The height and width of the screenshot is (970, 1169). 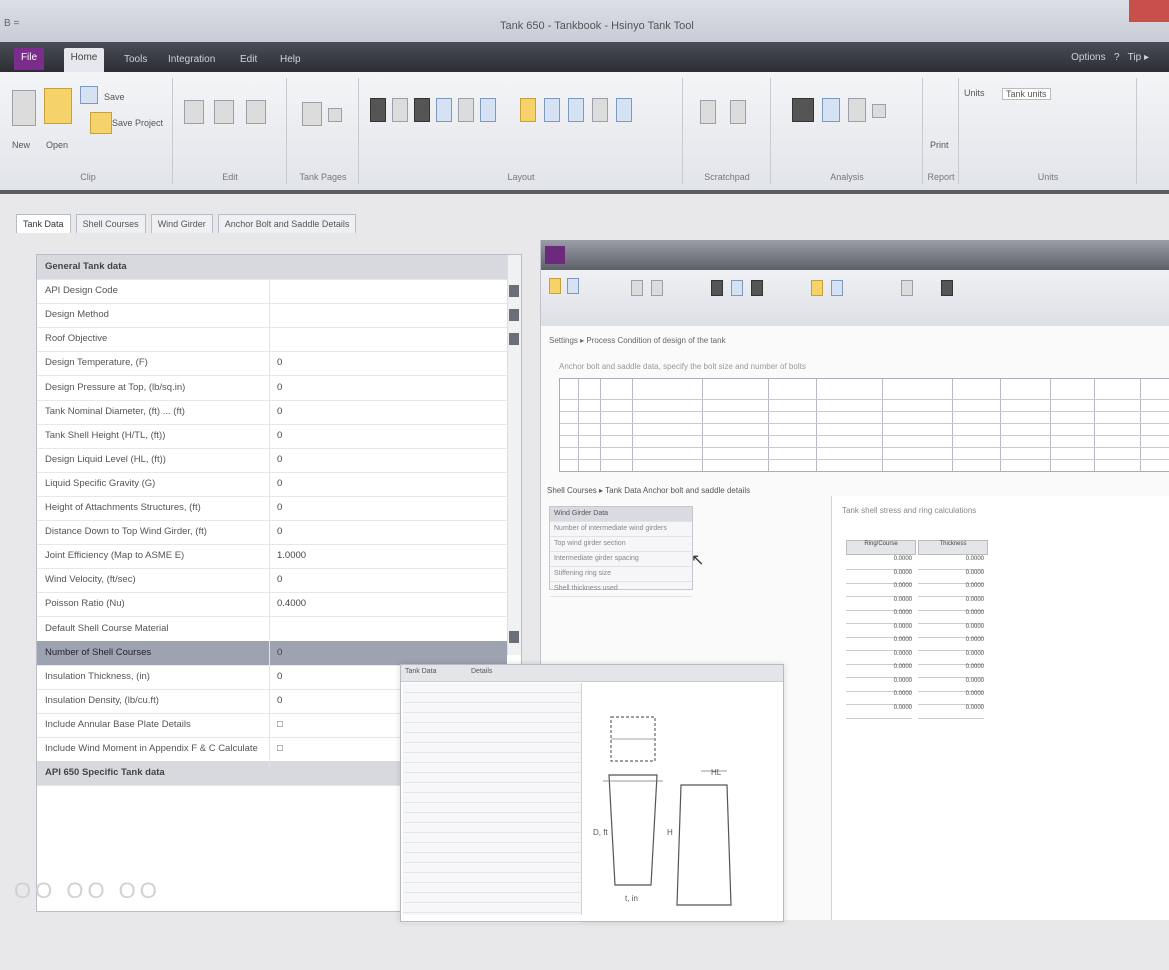 I want to click on tip-link: Tip ▸, so click(x=1138, y=57).